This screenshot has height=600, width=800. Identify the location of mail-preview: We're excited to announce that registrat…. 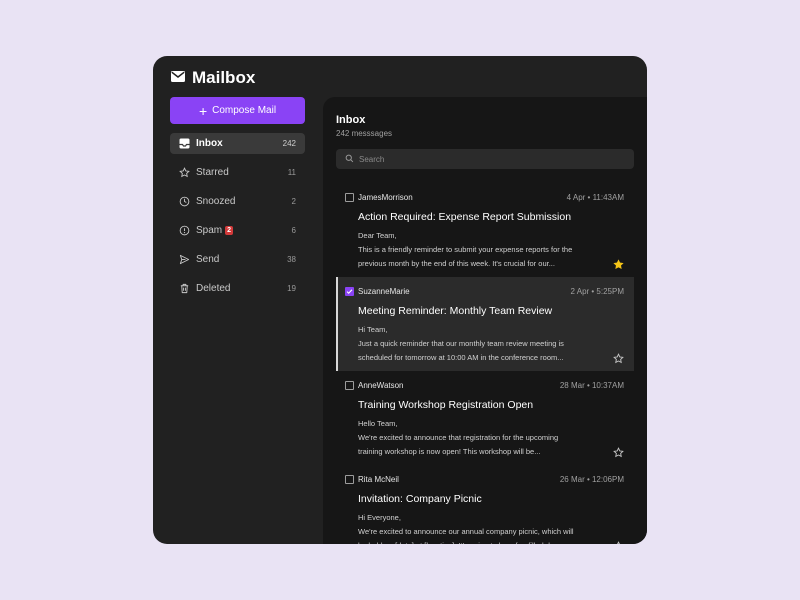
(458, 444).